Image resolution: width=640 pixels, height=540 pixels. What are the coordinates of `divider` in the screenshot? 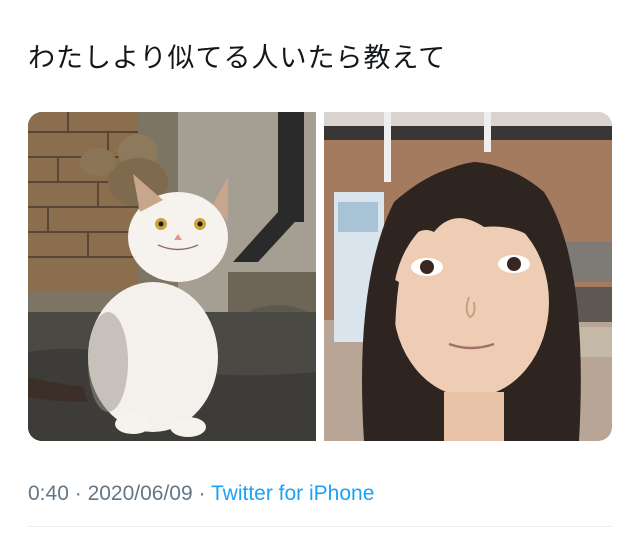 It's located at (320, 526).